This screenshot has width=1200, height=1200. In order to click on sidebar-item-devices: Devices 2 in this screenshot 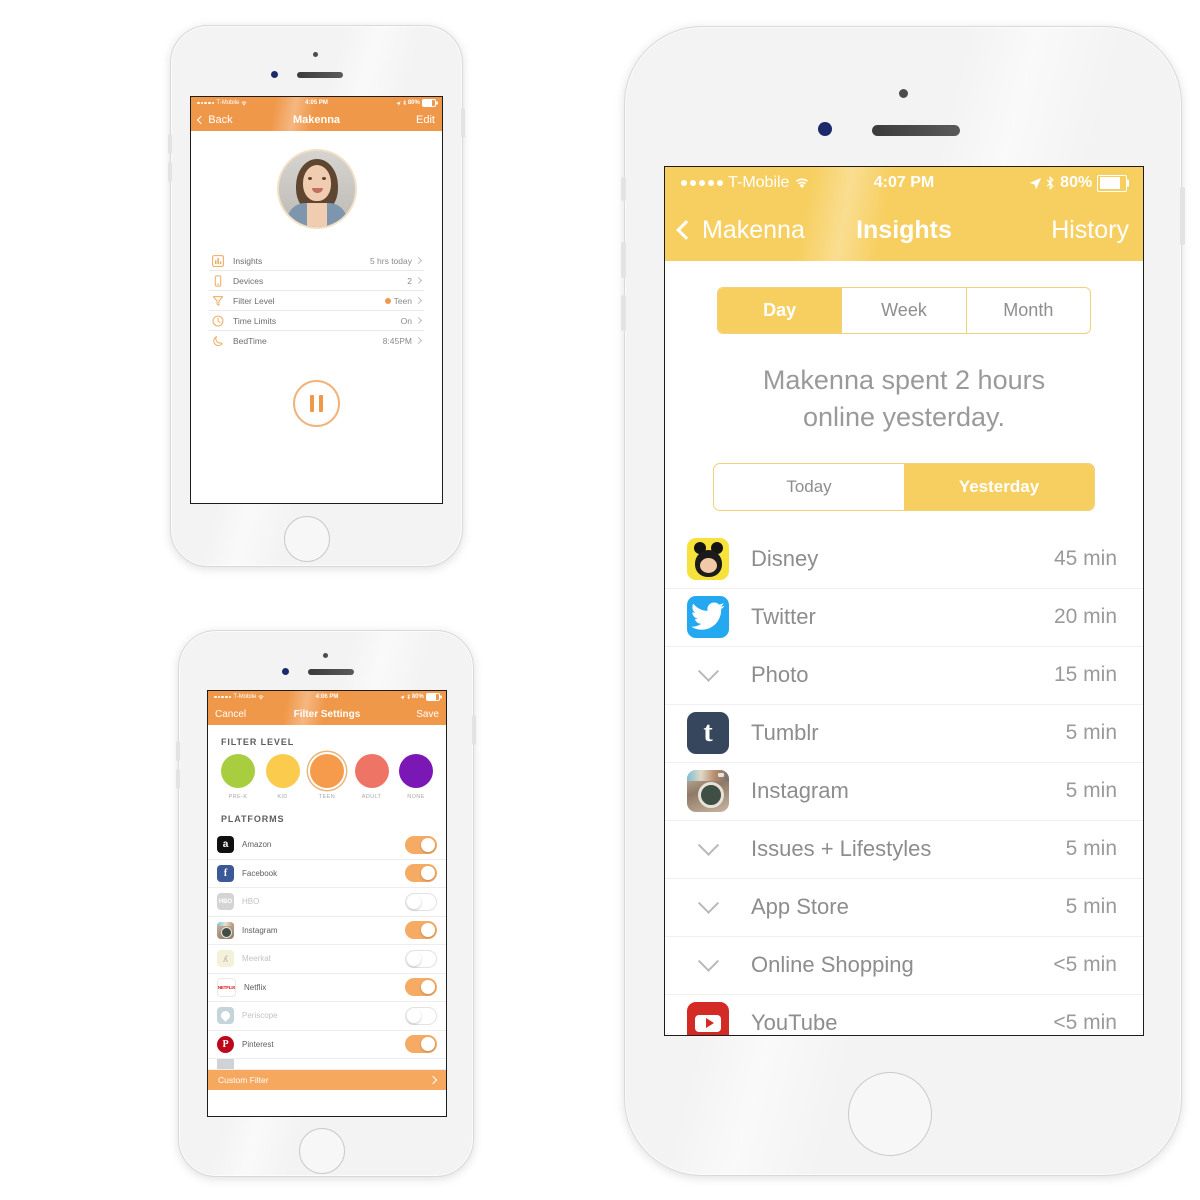, I will do `click(316, 281)`.